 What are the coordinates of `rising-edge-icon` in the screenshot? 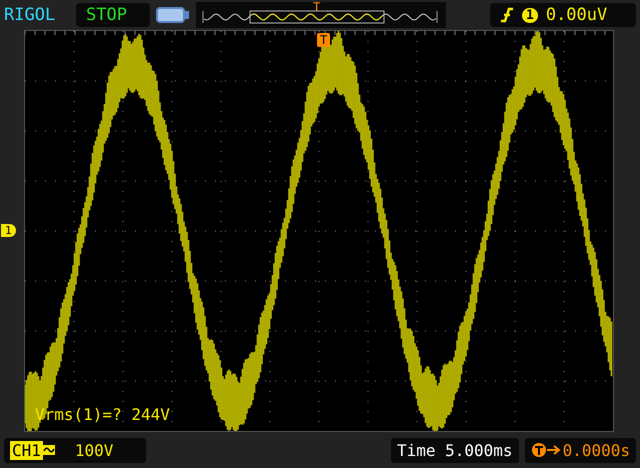 It's located at (507, 15).